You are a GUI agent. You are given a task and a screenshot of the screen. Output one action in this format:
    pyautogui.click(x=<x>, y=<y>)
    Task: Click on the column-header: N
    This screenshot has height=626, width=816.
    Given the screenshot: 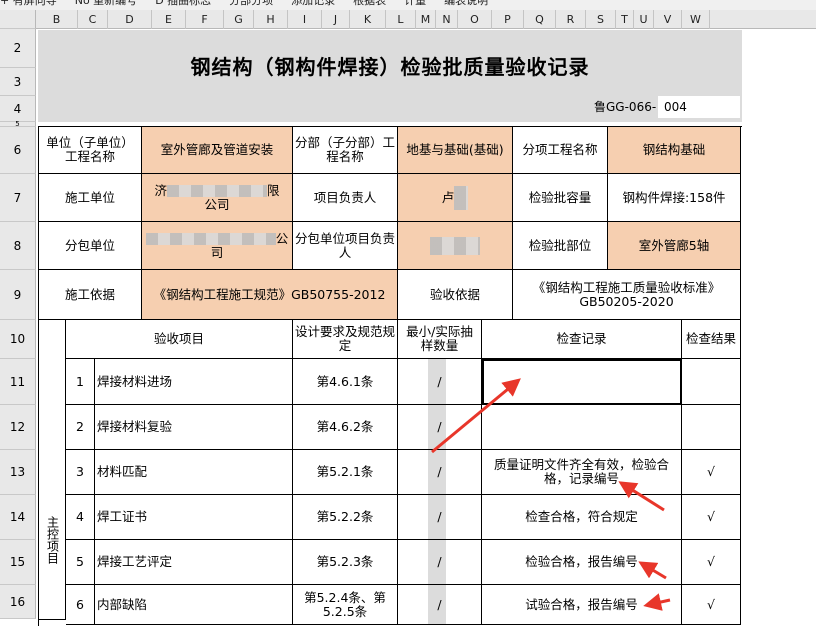 What is the action you would take?
    pyautogui.click(x=447, y=19)
    